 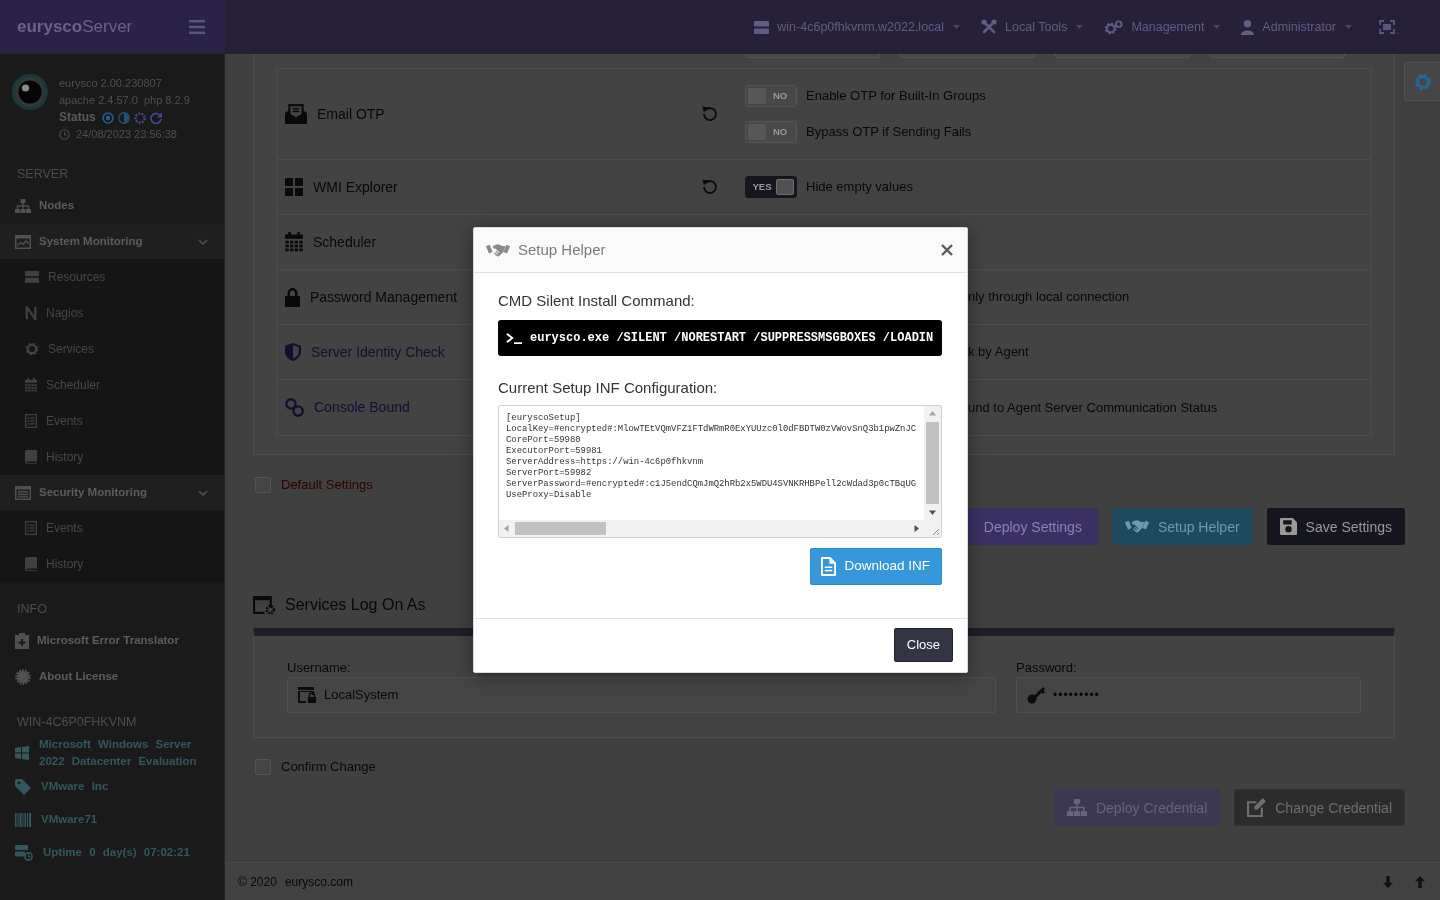 What do you see at coordinates (1162, 27) in the screenshot?
I see `nav-menu: Management` at bounding box center [1162, 27].